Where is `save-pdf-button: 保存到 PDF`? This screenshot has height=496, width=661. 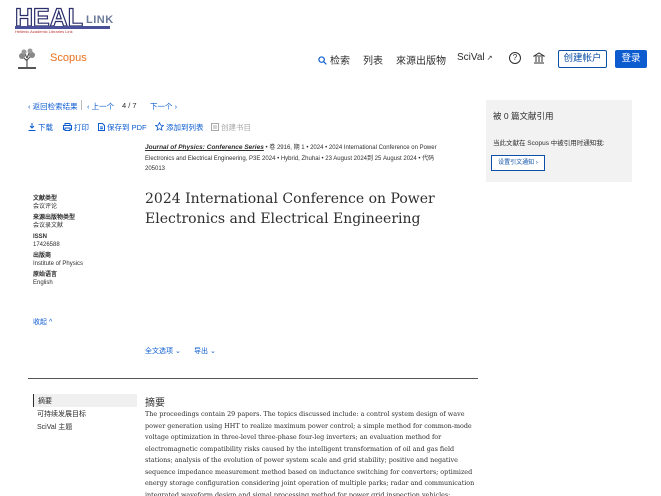 save-pdf-button: 保存到 PDF is located at coordinates (122, 127).